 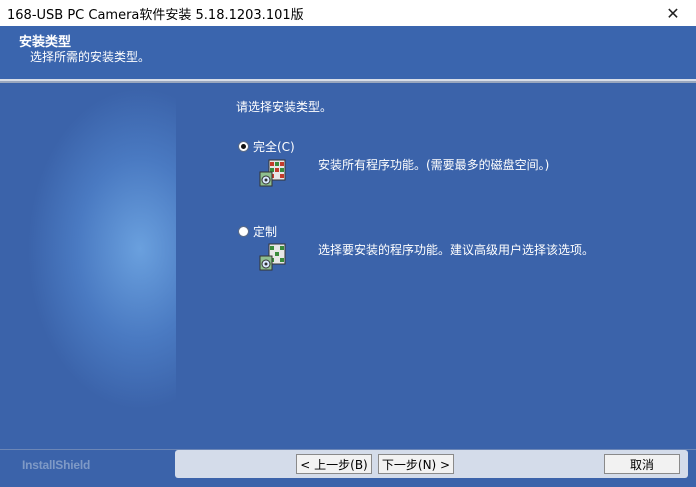 I want to click on footer-bar: InstallShield < 上一步(B) 下一步(N) > 取消, so click(x=348, y=464).